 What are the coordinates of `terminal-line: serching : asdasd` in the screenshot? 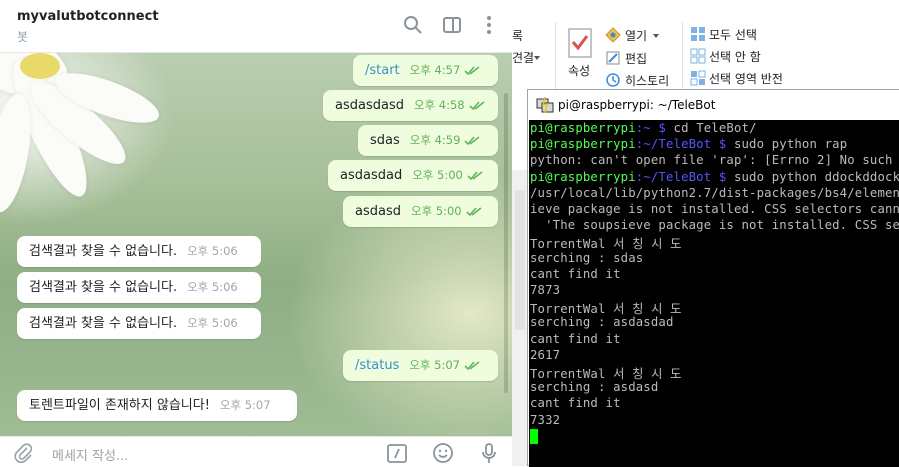 It's located at (594, 387).